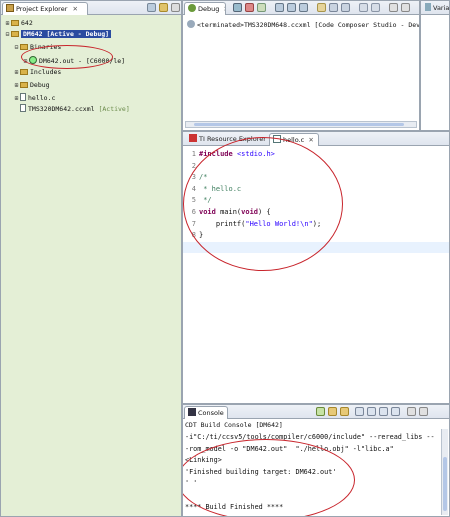 The height and width of the screenshot is (517, 450). Describe the element at coordinates (363, 7) in the screenshot. I see `reset-cpu-icon` at that location.